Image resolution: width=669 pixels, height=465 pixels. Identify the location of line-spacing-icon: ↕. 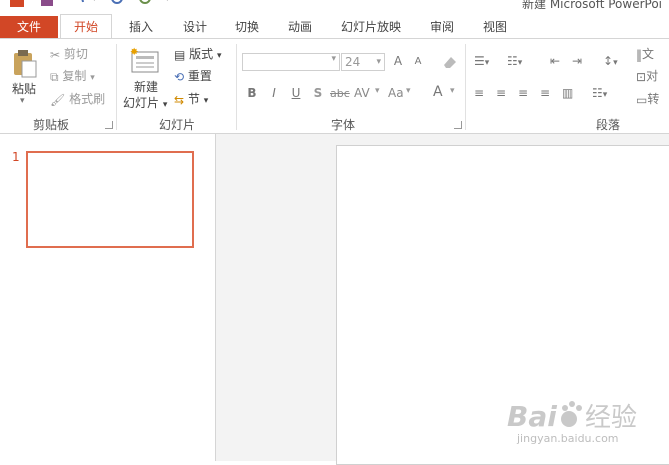
(608, 61).